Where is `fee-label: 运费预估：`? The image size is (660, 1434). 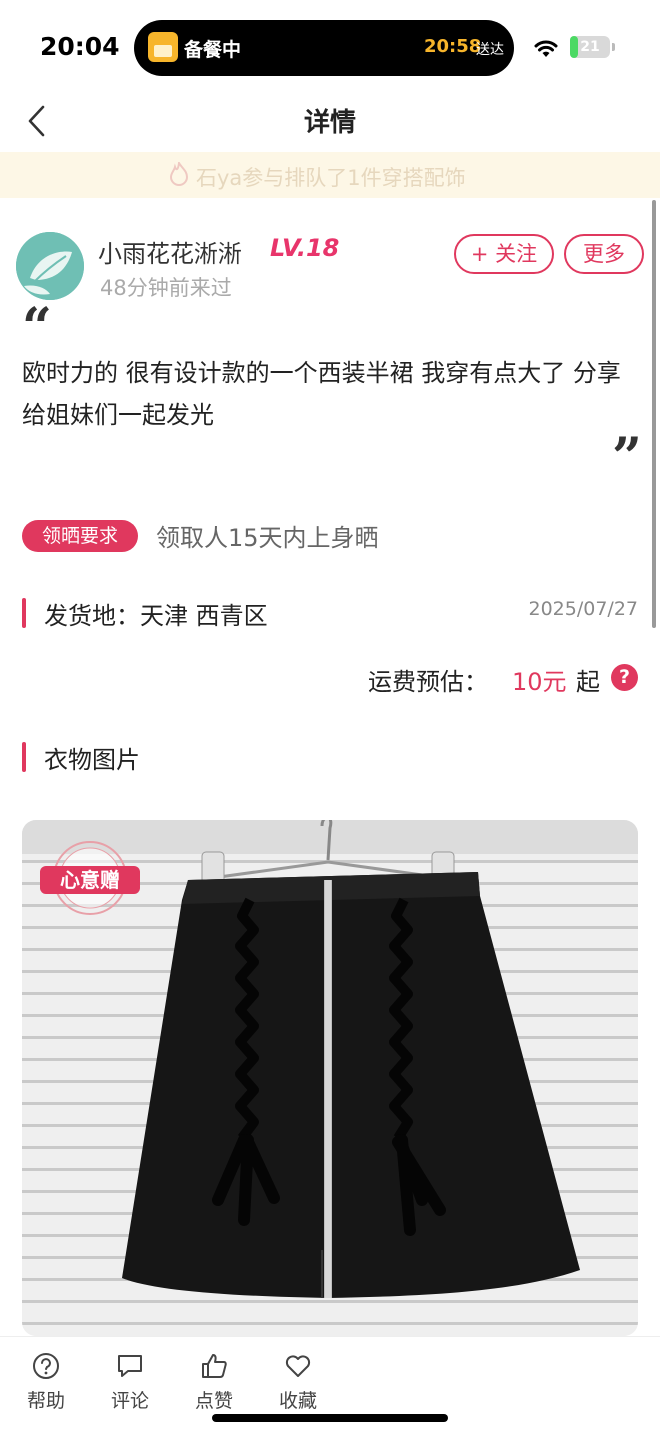
fee-label: 运费预估： is located at coordinates (428, 682).